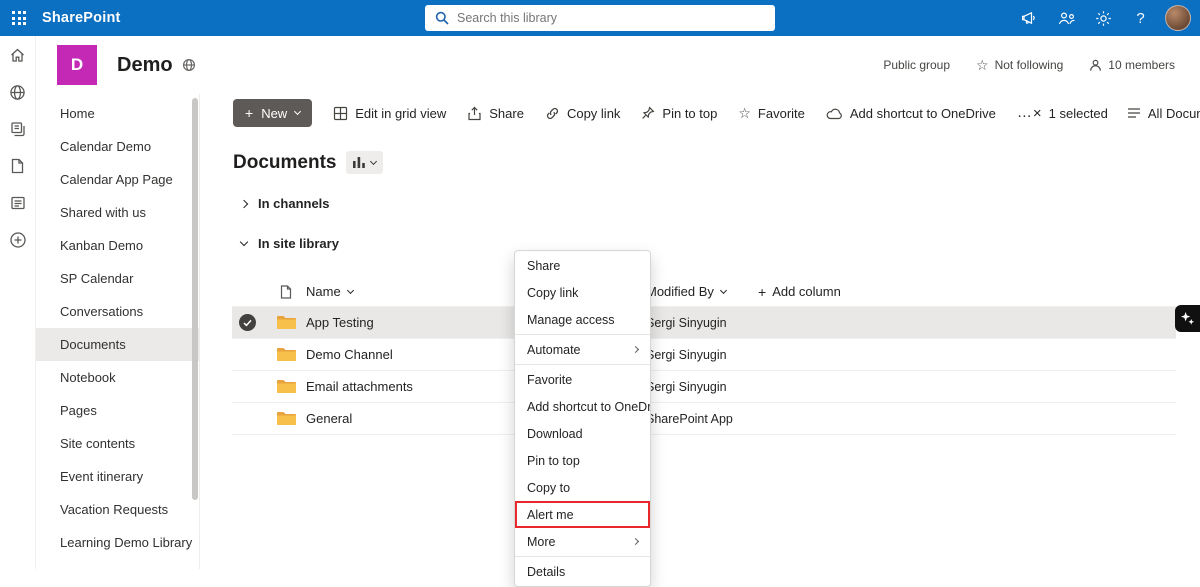 The height and width of the screenshot is (587, 1200). Describe the element at coordinates (195, 299) in the screenshot. I see `nav-scrollbar` at that location.